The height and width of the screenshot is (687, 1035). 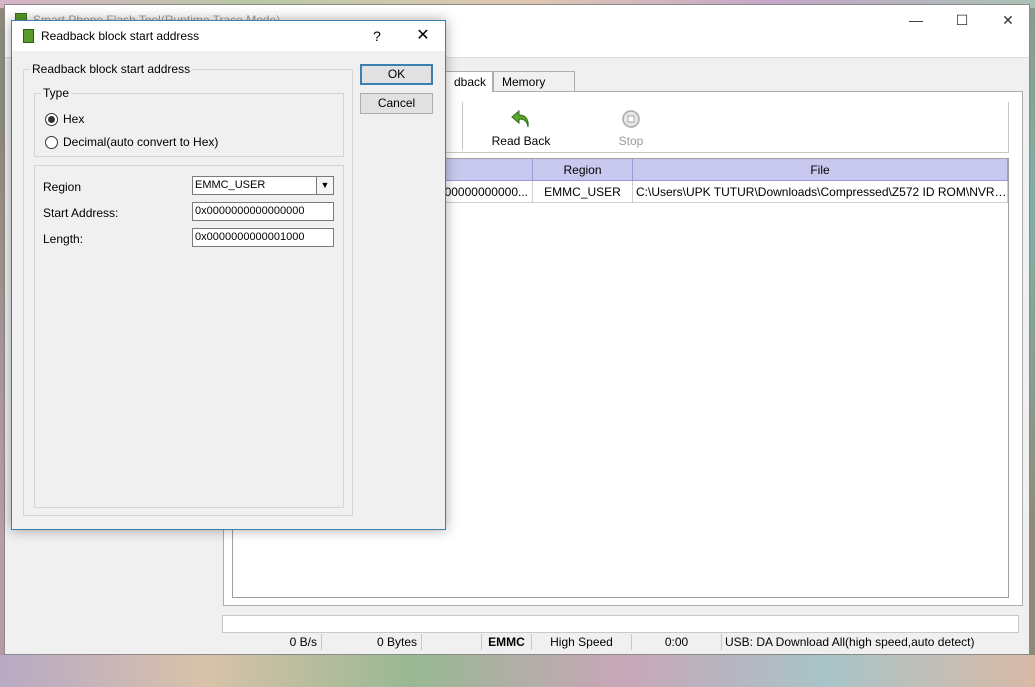 I want to click on group-label: Readback block start address, so click(x=111, y=69).